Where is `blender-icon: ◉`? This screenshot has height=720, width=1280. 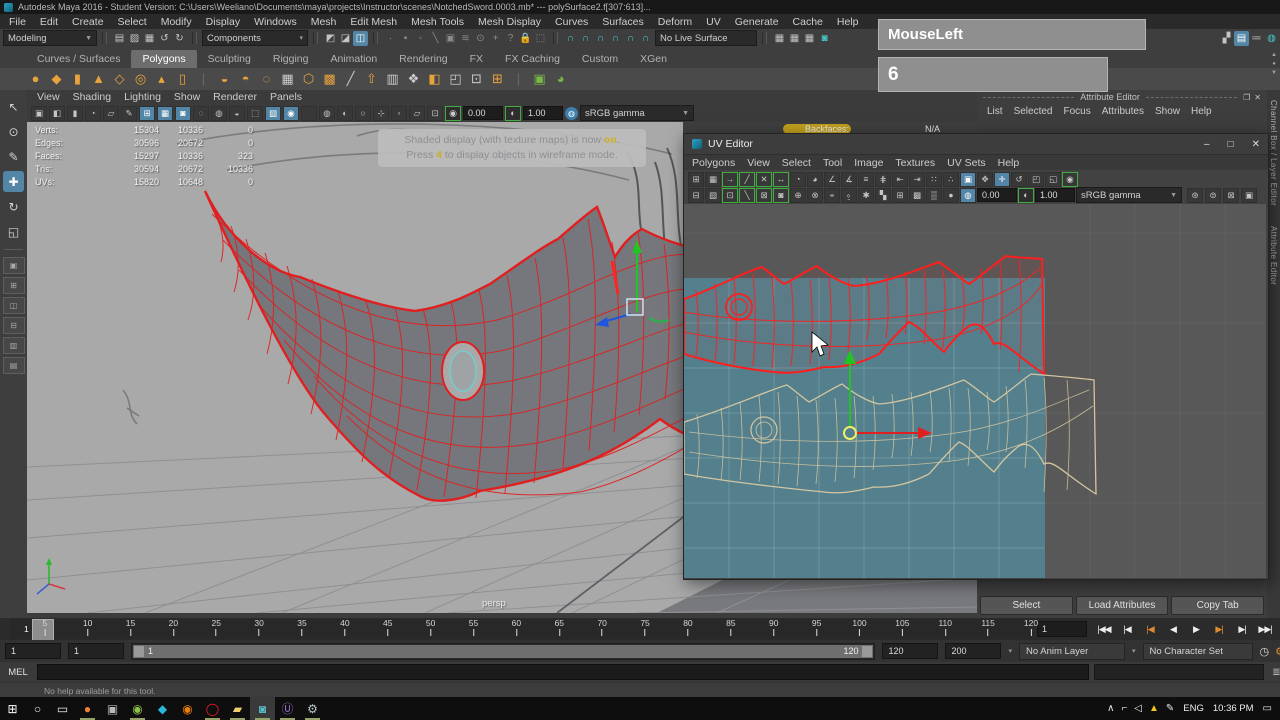
blender-icon: ◉ is located at coordinates (187, 708).